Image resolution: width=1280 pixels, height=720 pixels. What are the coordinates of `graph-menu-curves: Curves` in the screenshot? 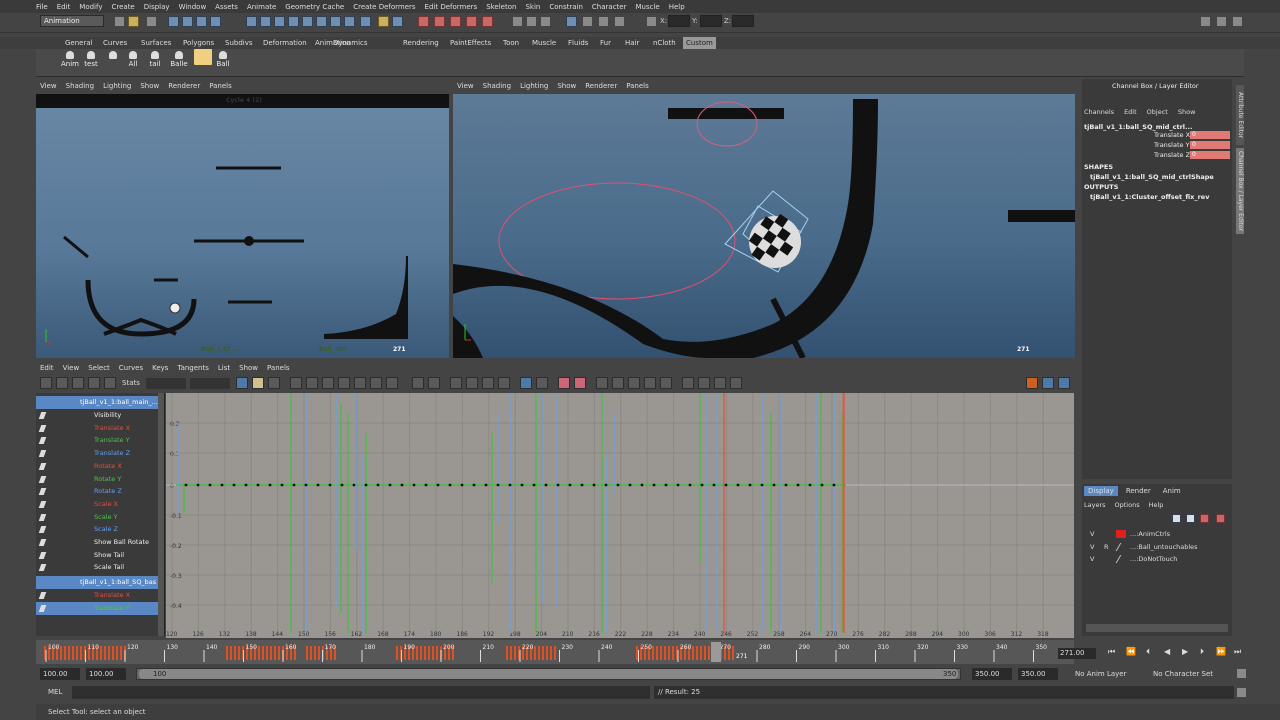 It's located at (131, 368).